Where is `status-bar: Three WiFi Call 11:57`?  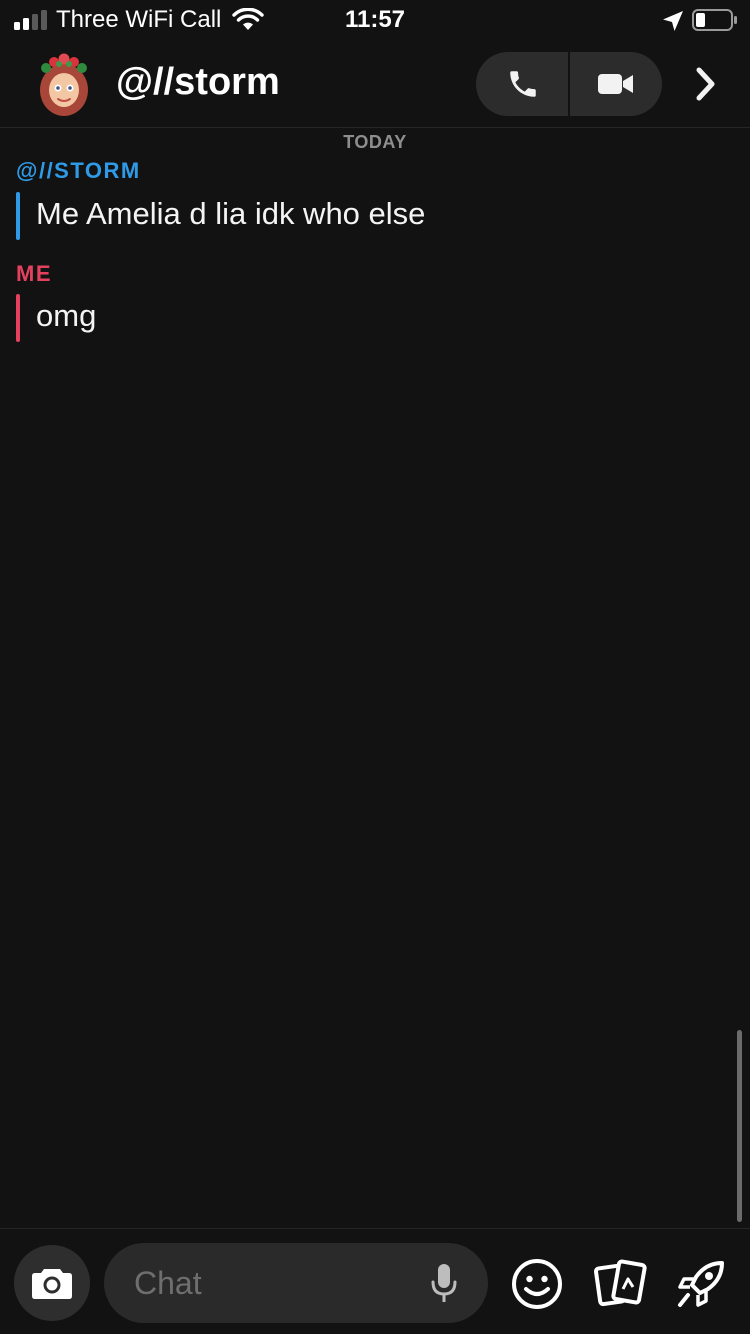 status-bar: Three WiFi Call 11:57 is located at coordinates (375, 22).